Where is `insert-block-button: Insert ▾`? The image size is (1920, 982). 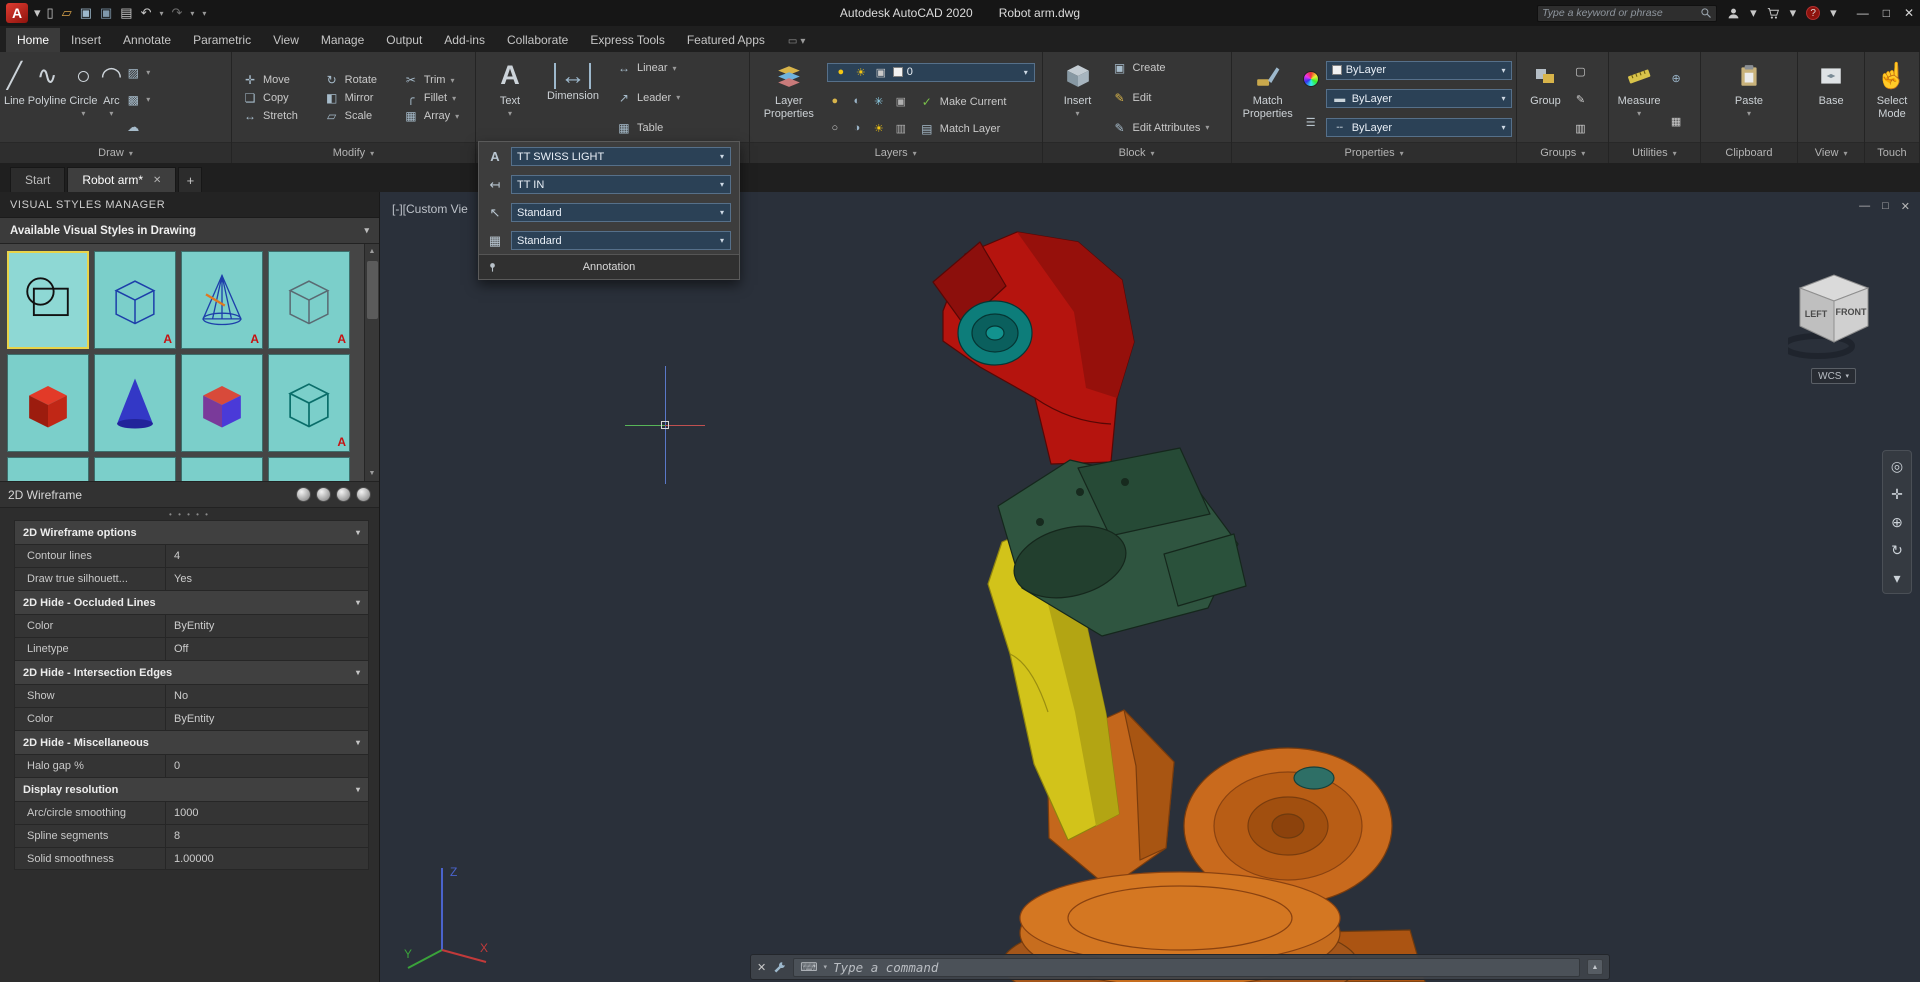 insert-block-button: Insert ▾ is located at coordinates (1078, 98).